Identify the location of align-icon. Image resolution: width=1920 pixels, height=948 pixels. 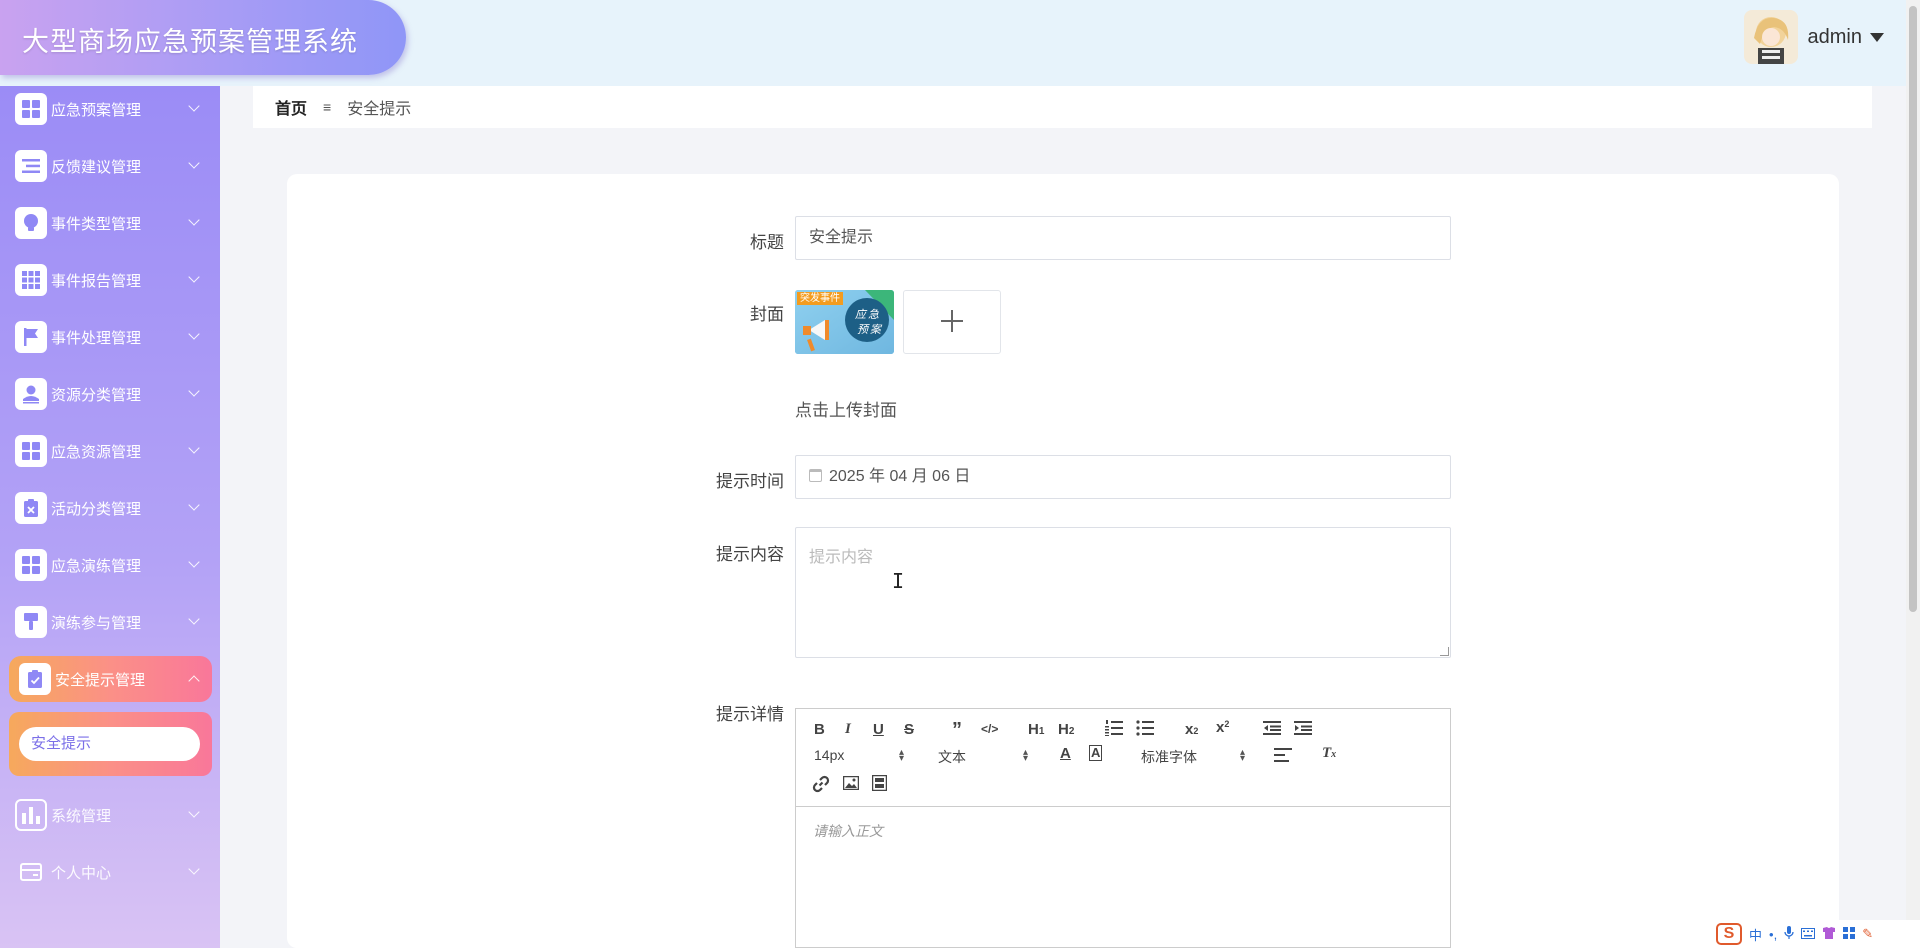
(1283, 757).